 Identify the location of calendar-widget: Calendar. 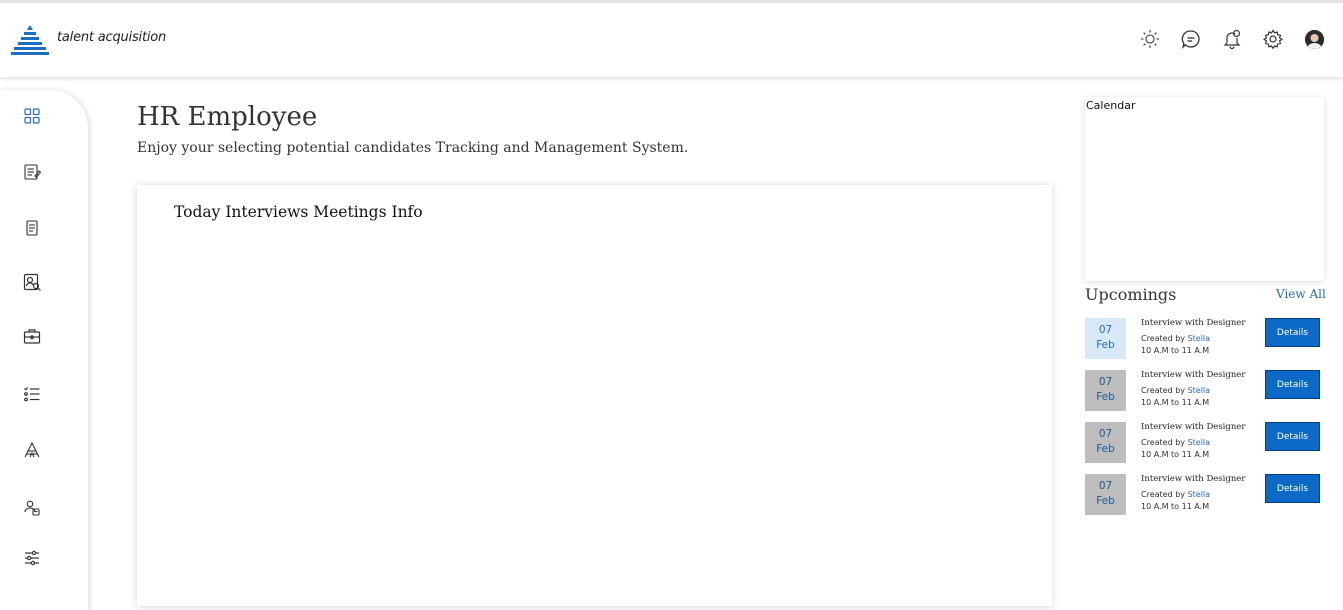
(1204, 189).